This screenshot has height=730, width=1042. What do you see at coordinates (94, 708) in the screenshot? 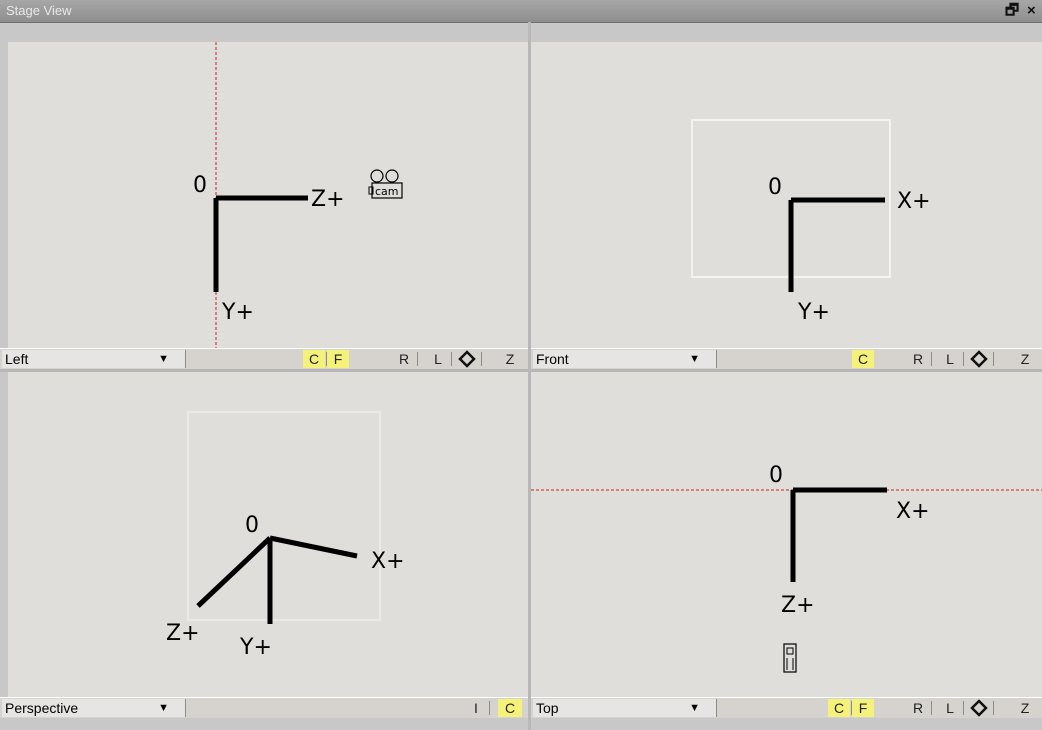
I see `view-select-perspective: Perspective ▼` at bounding box center [94, 708].